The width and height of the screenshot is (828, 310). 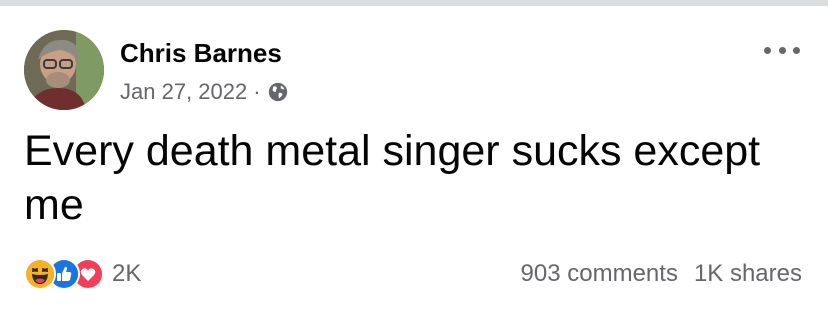 I want to click on post-meta: Jan 27, 2022 ·, so click(x=204, y=92).